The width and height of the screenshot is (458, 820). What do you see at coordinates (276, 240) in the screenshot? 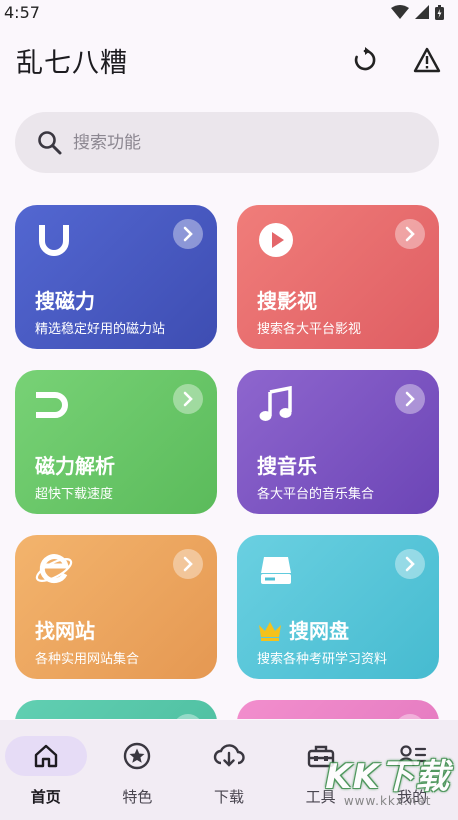
I see `play-circle-icon` at bounding box center [276, 240].